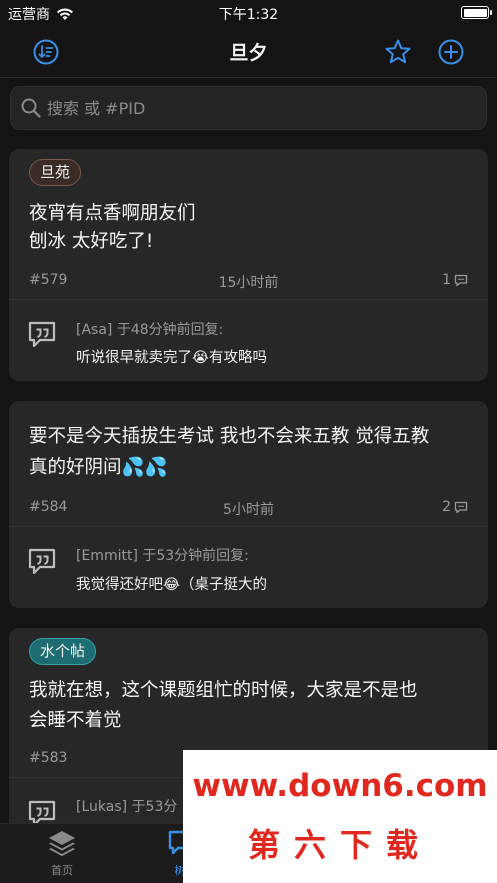  What do you see at coordinates (48, 758) in the screenshot?
I see `post-pid: #583` at bounding box center [48, 758].